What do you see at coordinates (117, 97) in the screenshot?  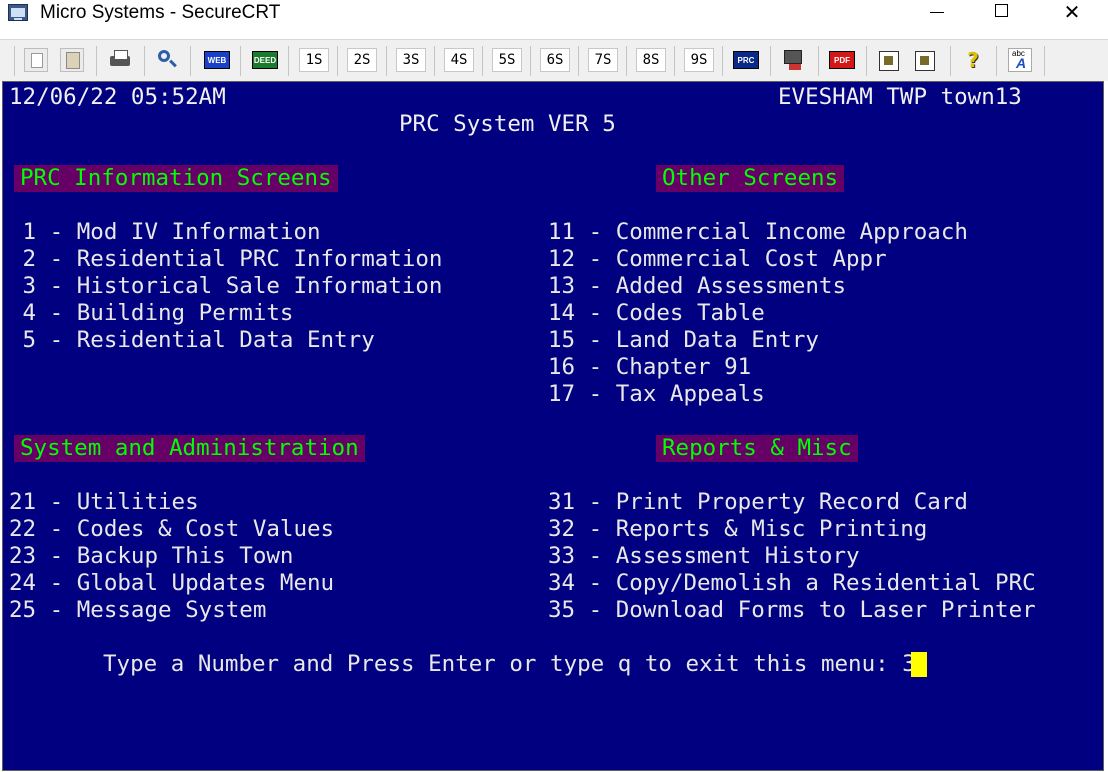 I see `terminal-datetime: 12/06/22 05:52AM` at bounding box center [117, 97].